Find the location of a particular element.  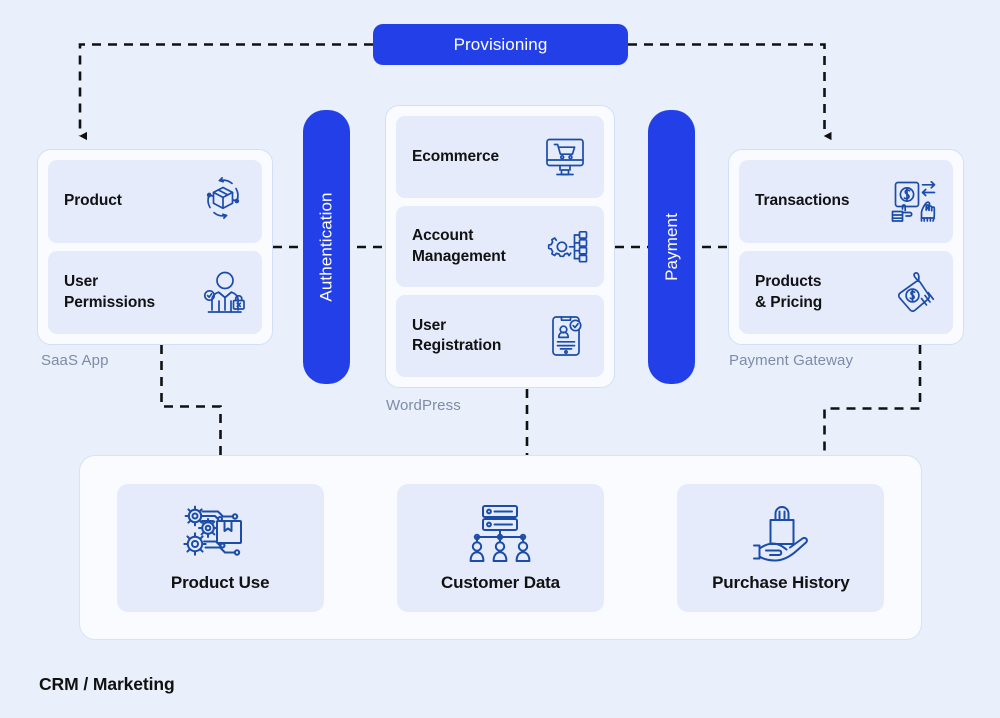

caption-saas-app: SaaS App is located at coordinates (75, 360).